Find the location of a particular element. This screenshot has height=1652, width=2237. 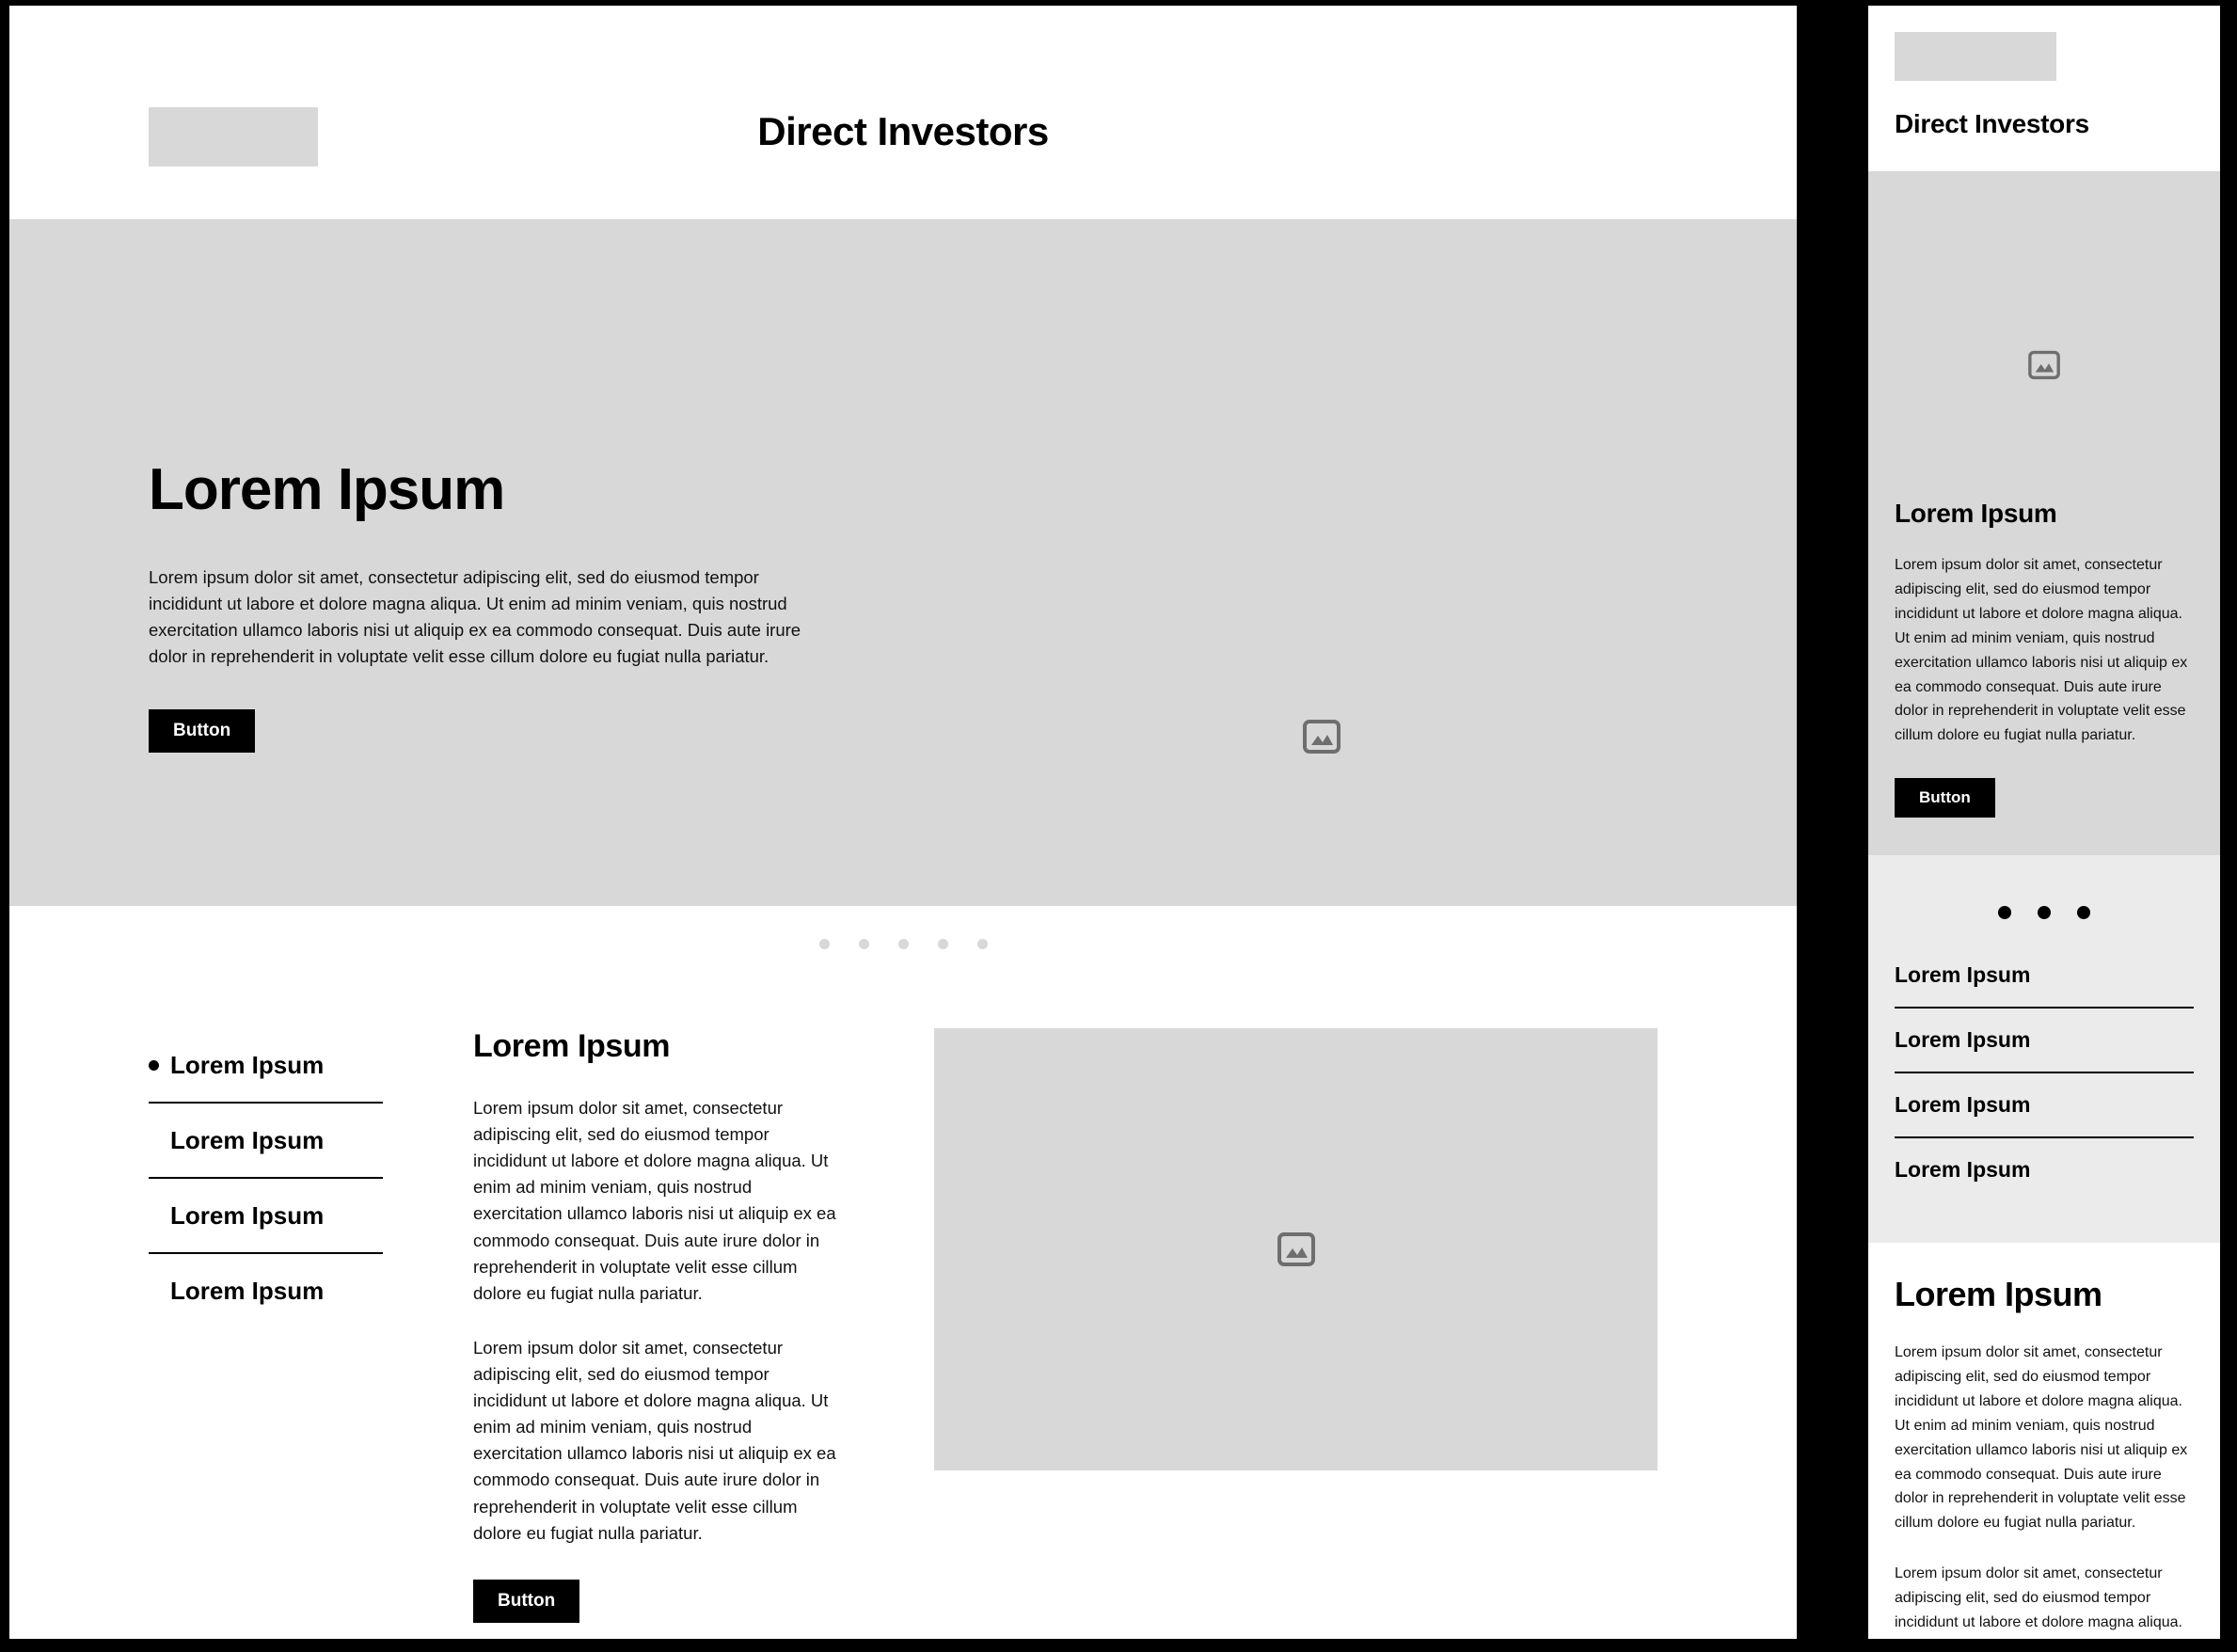

artboard-separator is located at coordinates (1832, 826).